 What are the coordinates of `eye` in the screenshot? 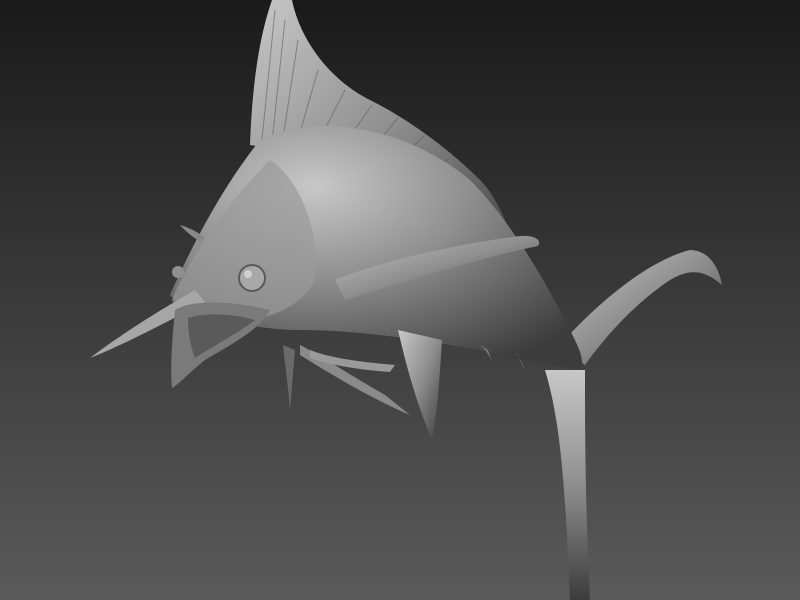 It's located at (252, 278).